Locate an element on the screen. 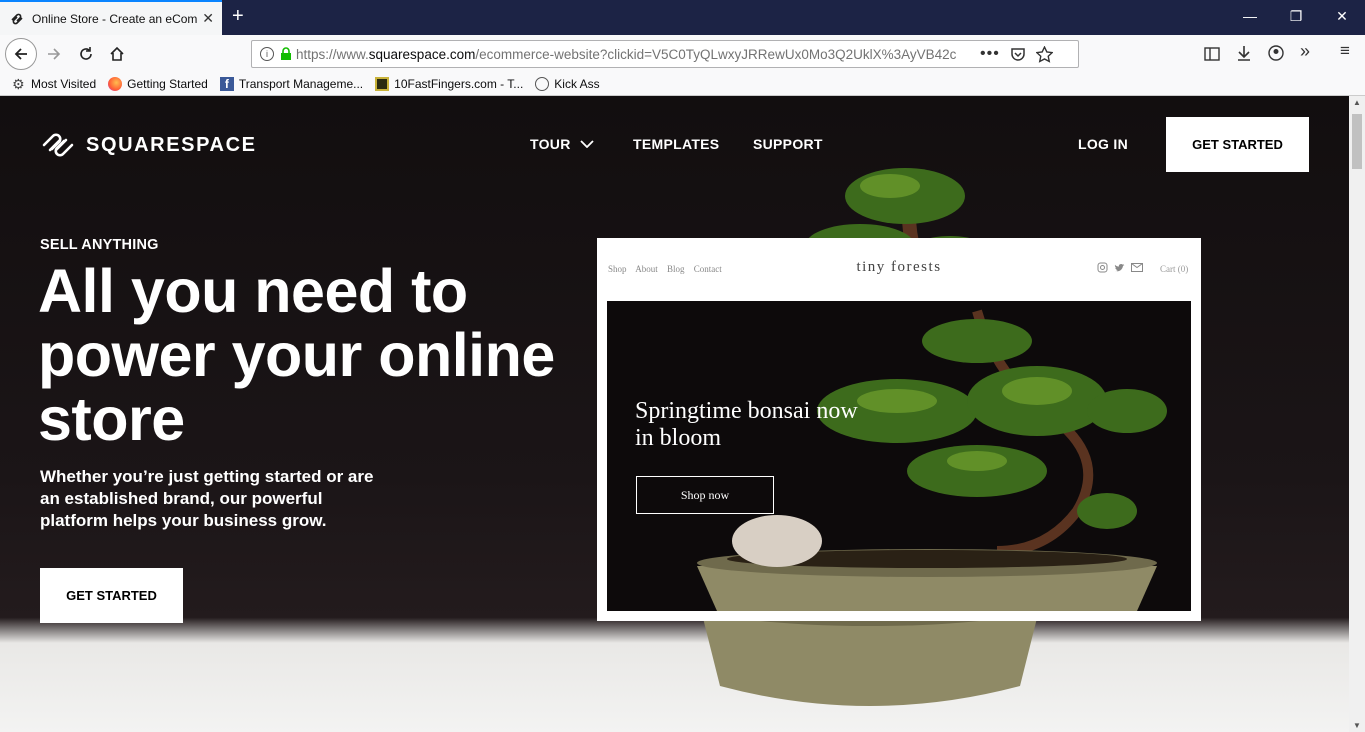 This screenshot has width=1365, height=732. instagram-icon is located at coordinates (1102, 267).